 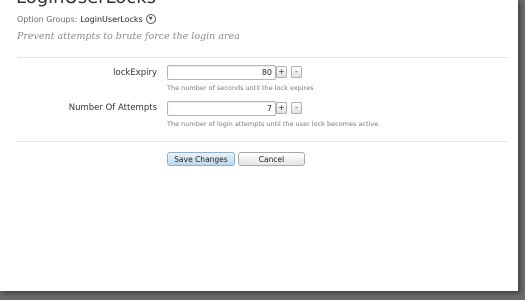 I want to click on number-of-attempts-input, so click(x=221, y=108).